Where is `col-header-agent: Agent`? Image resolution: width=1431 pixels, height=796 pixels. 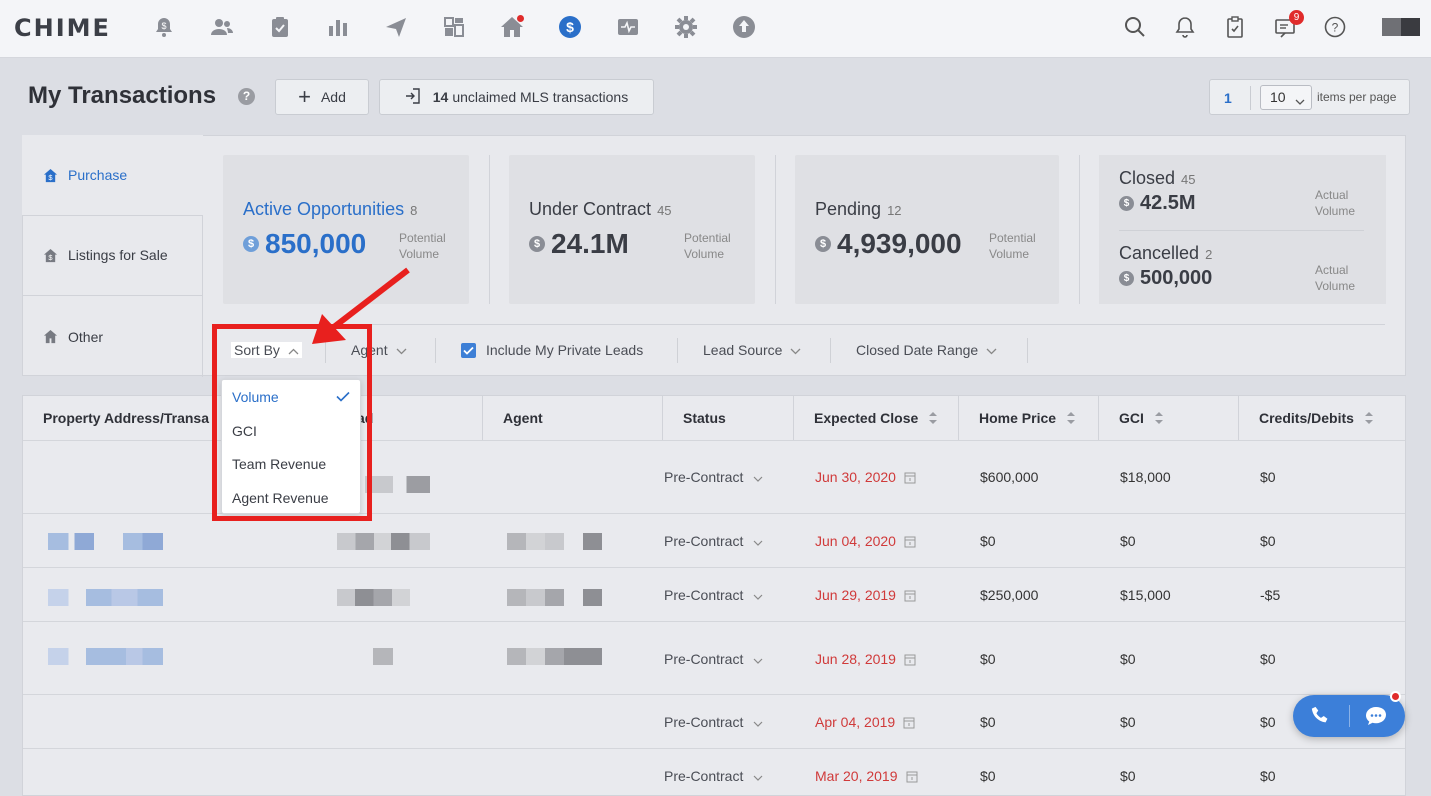
col-header-agent: Agent is located at coordinates (573, 418).